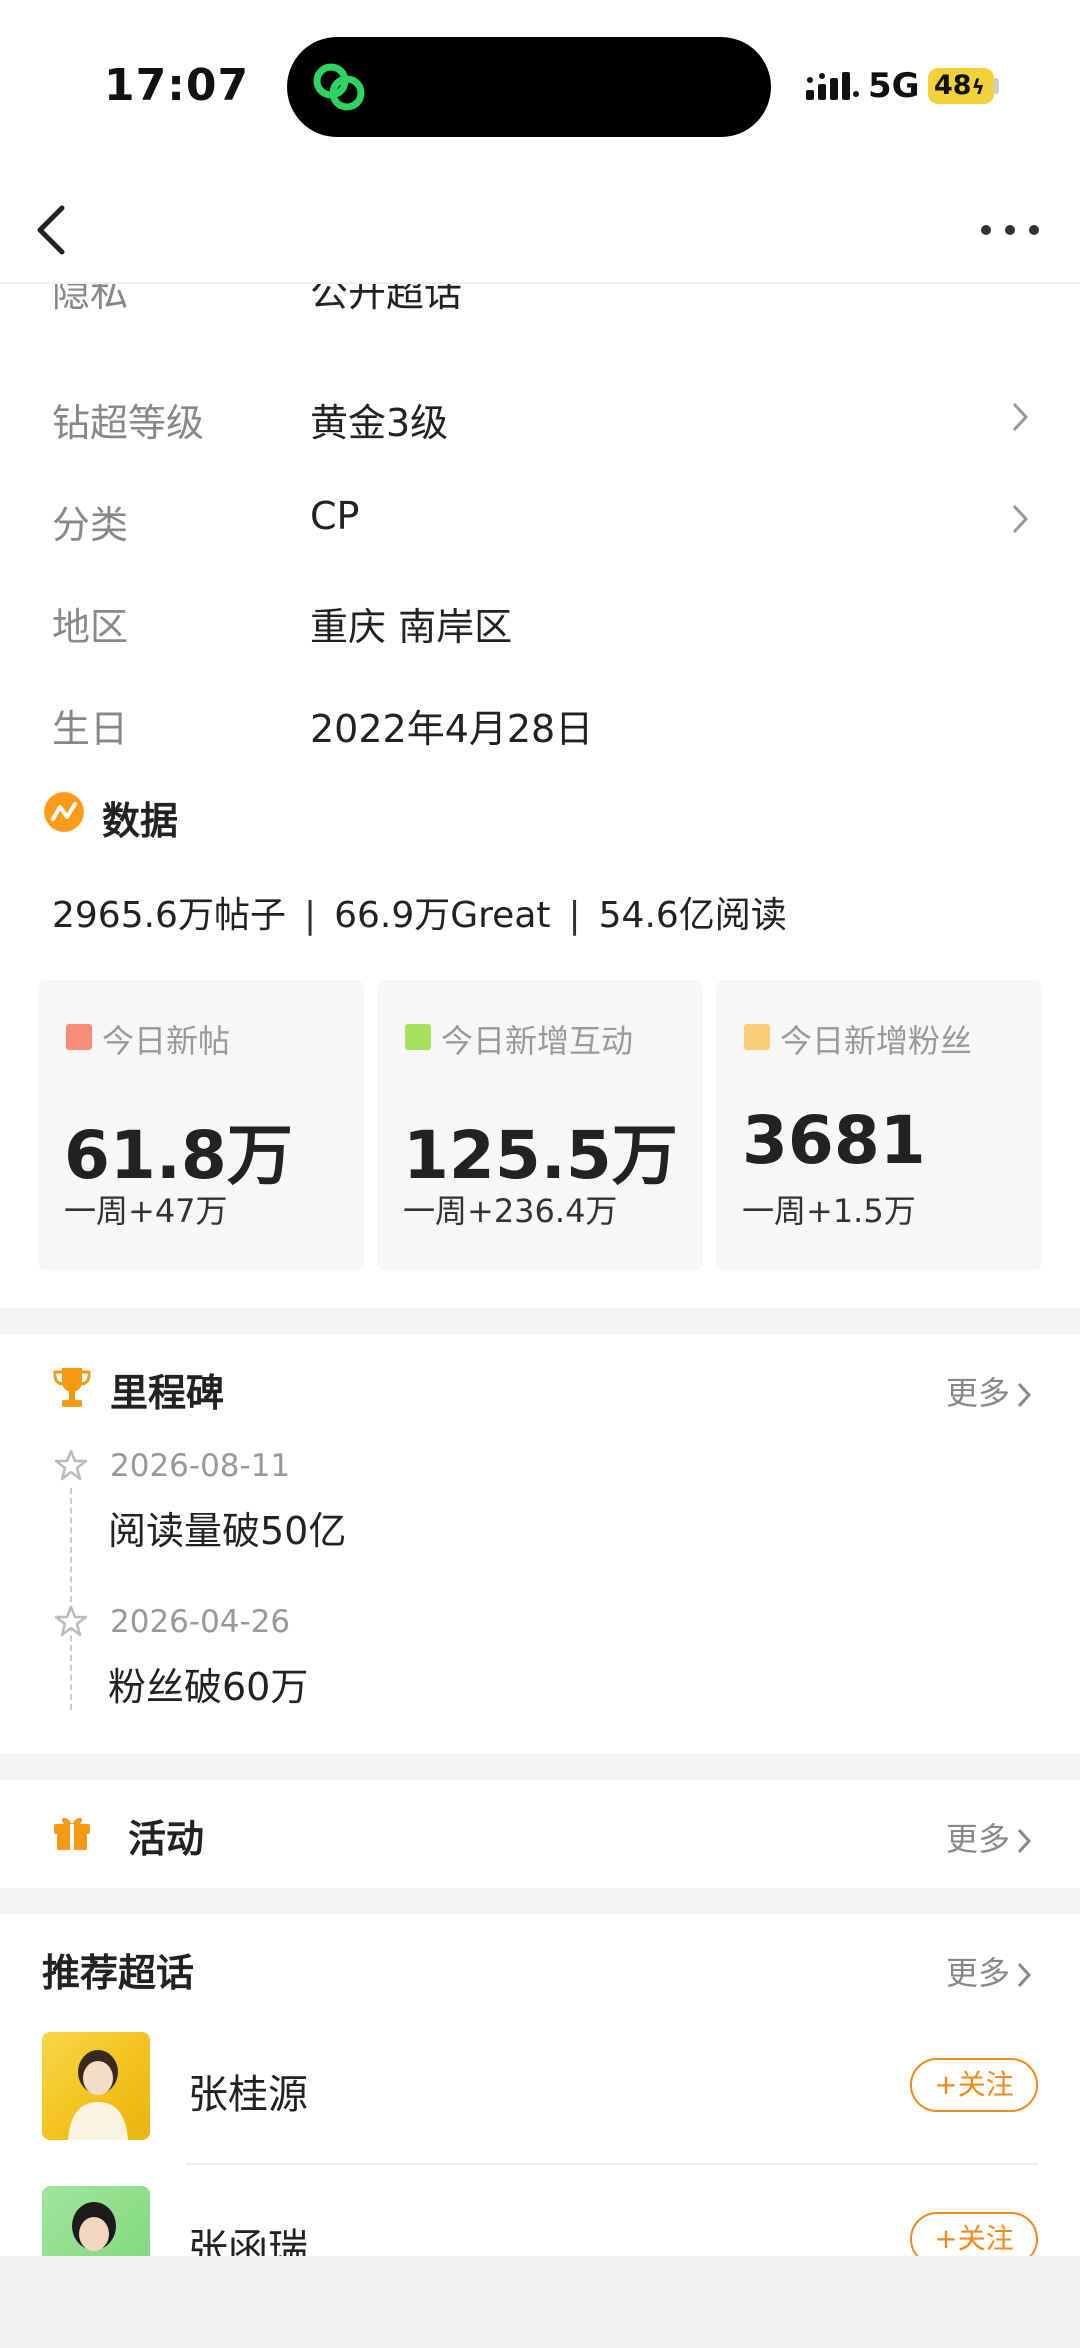 This screenshot has height=2348, width=1080. Describe the element at coordinates (200, 1622) in the screenshot. I see `milestone-date: 2026-04-26` at that location.